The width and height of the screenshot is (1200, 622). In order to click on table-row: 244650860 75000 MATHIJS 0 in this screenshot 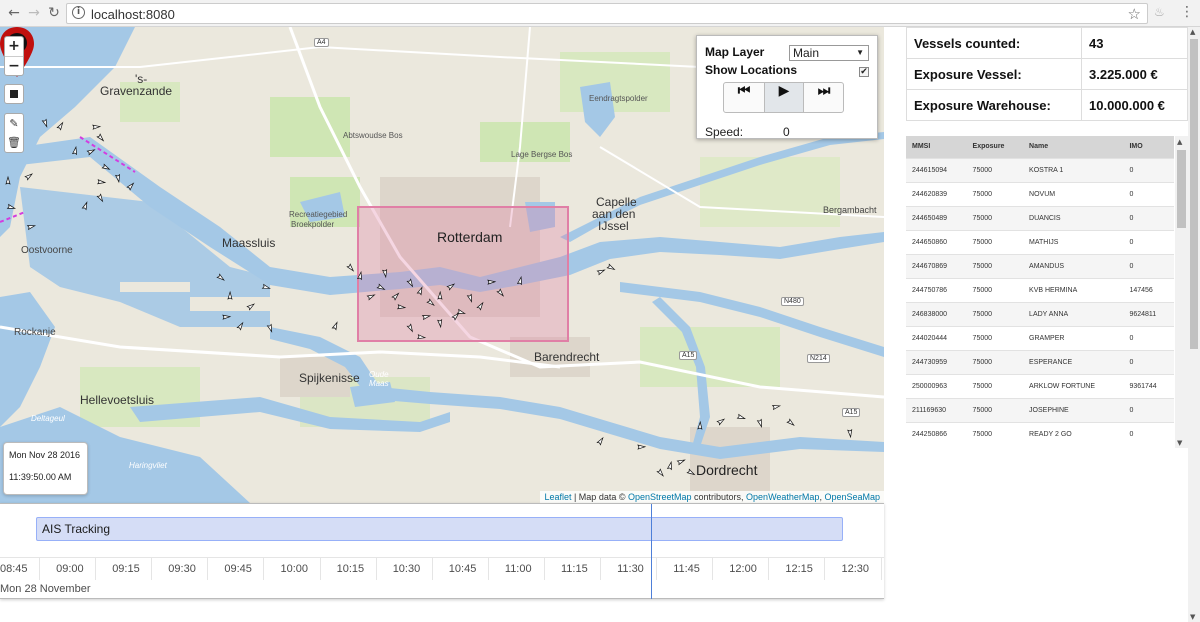, I will do `click(1040, 241)`.